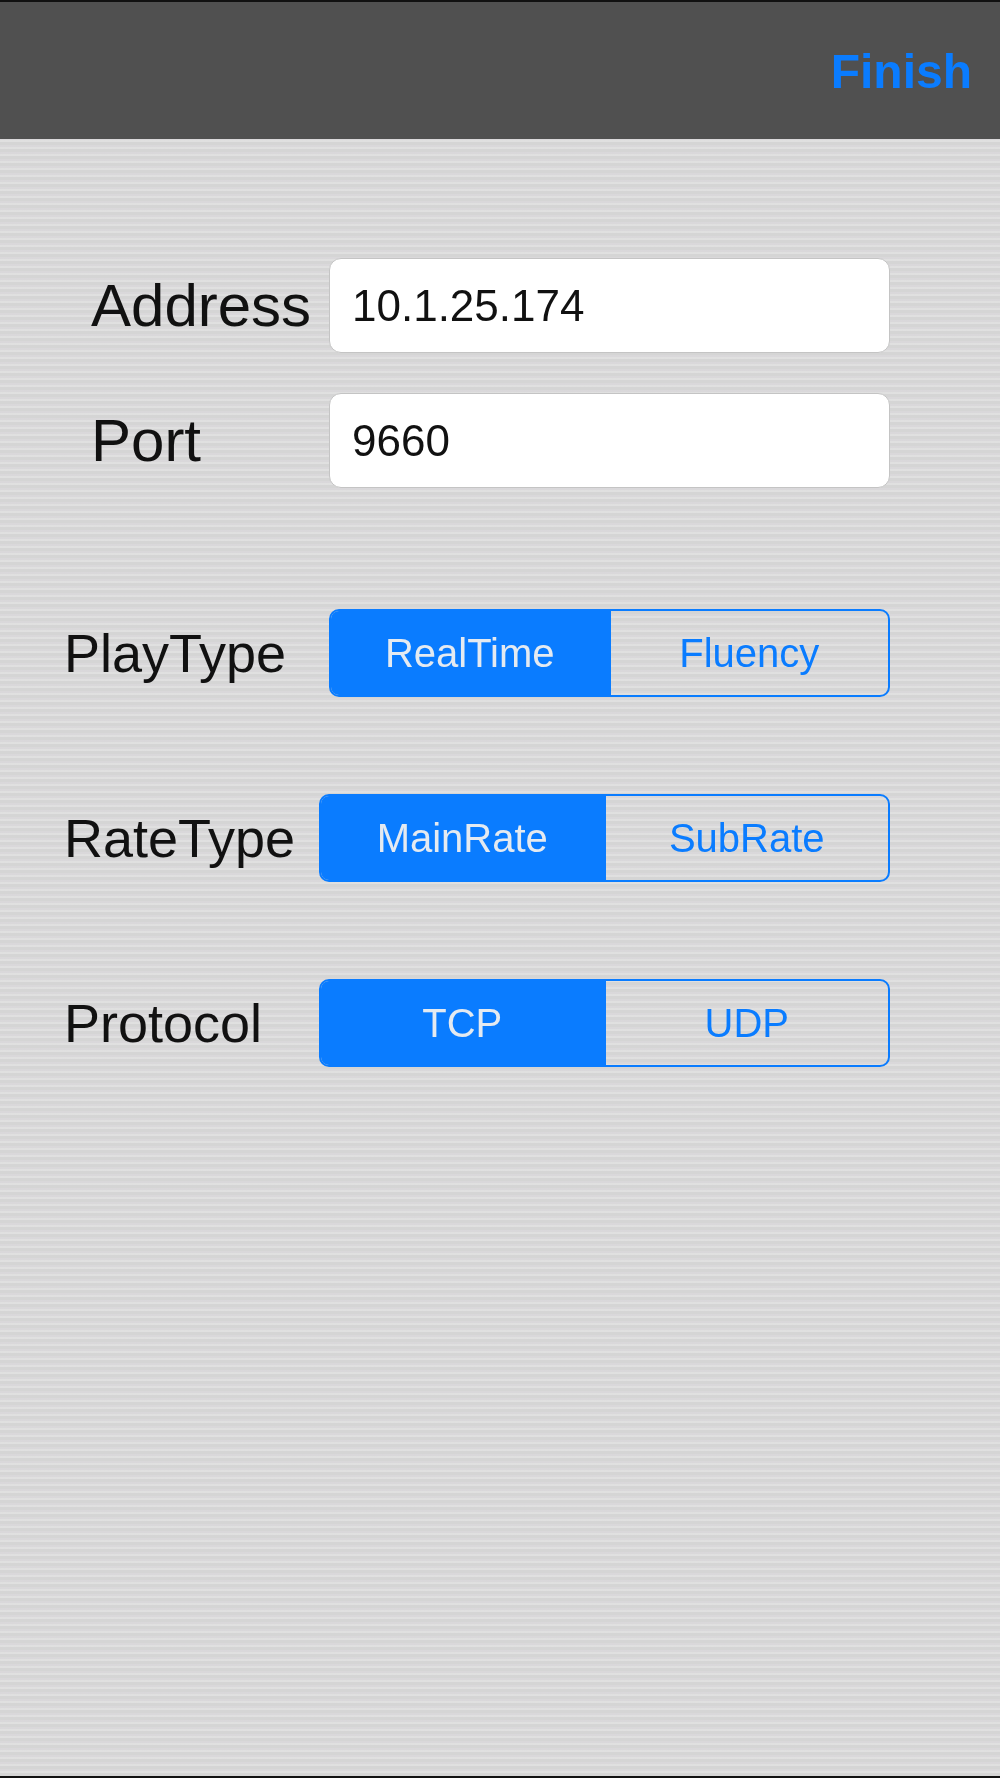  What do you see at coordinates (470, 653) in the screenshot?
I see `segment-button: RealTime` at bounding box center [470, 653].